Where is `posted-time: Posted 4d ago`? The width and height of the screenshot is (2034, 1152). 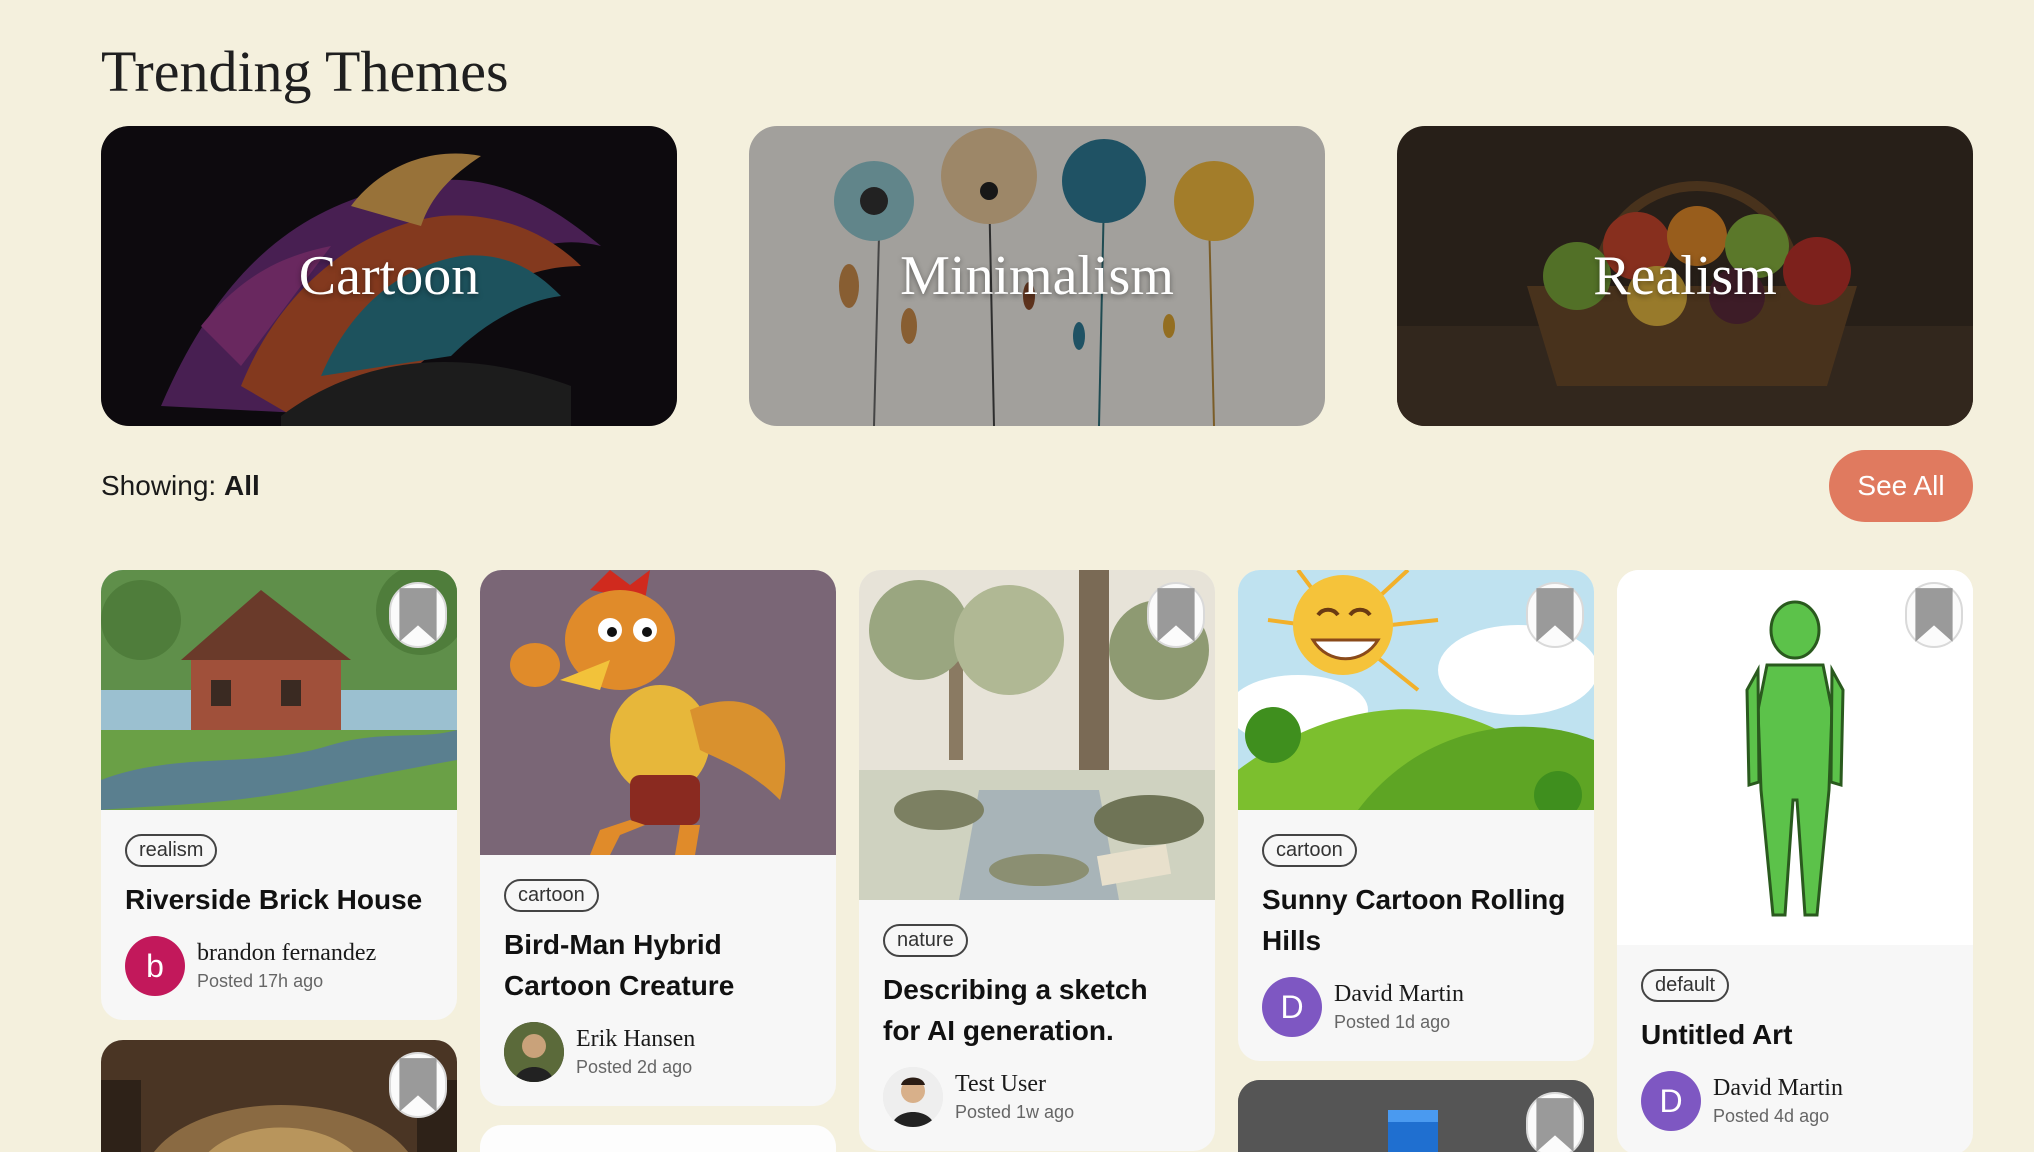
posted-time: Posted 4d ago is located at coordinates (1771, 1116).